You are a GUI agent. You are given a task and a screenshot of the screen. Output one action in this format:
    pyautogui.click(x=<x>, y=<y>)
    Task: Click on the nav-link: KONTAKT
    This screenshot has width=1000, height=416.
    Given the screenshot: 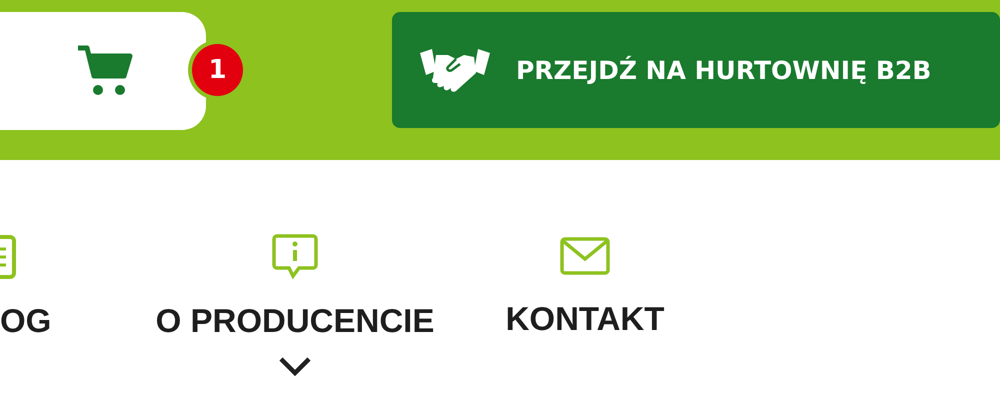 What is the action you would take?
    pyautogui.click(x=585, y=319)
    